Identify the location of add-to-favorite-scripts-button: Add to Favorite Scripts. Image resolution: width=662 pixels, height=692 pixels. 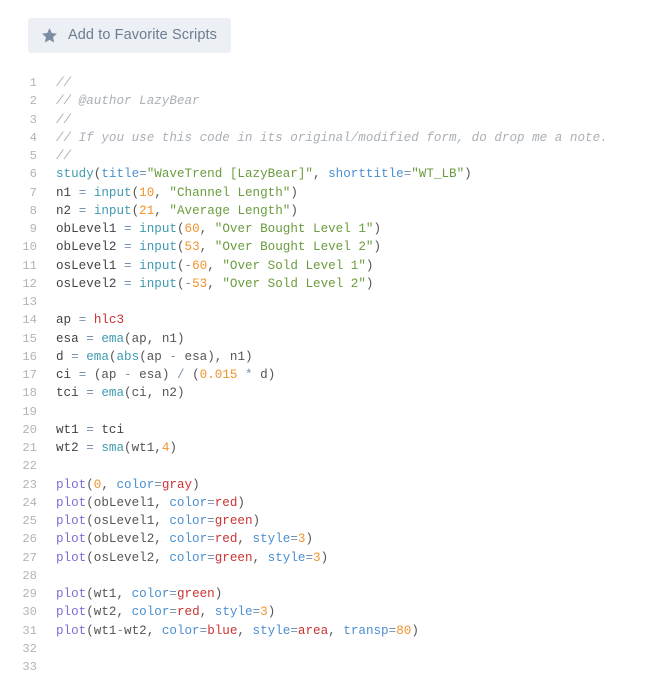
(129, 35).